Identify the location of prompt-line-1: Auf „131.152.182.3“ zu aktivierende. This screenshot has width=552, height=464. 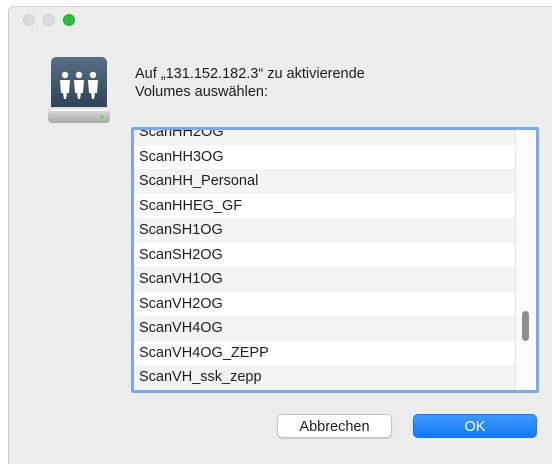
(250, 74).